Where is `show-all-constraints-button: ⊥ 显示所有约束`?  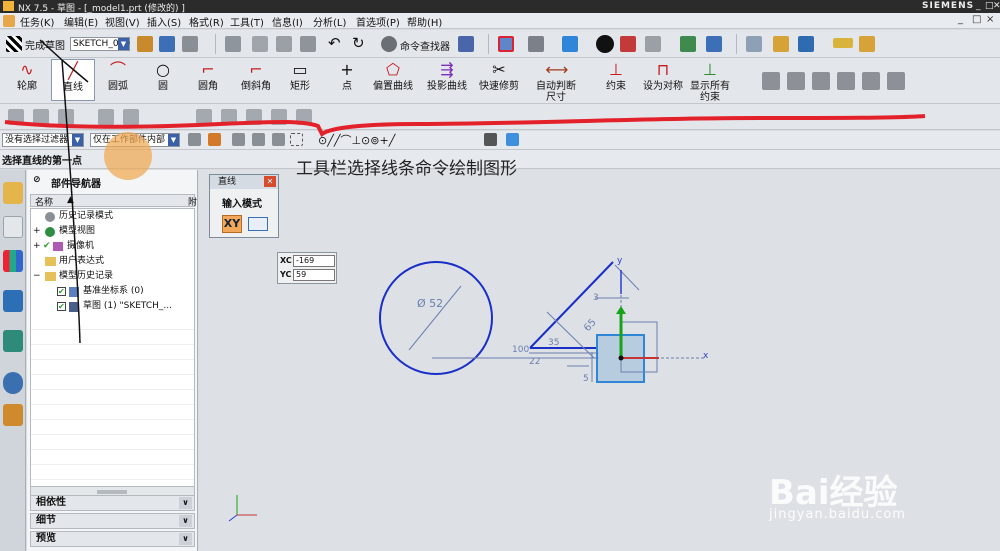 show-all-constraints-button: ⊥ 显示所有约束 is located at coordinates (710, 81).